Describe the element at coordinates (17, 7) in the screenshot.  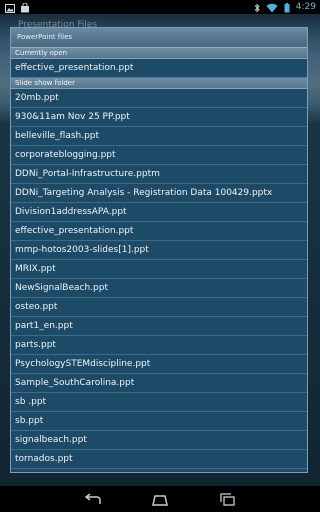
I see `notification-icons` at that location.